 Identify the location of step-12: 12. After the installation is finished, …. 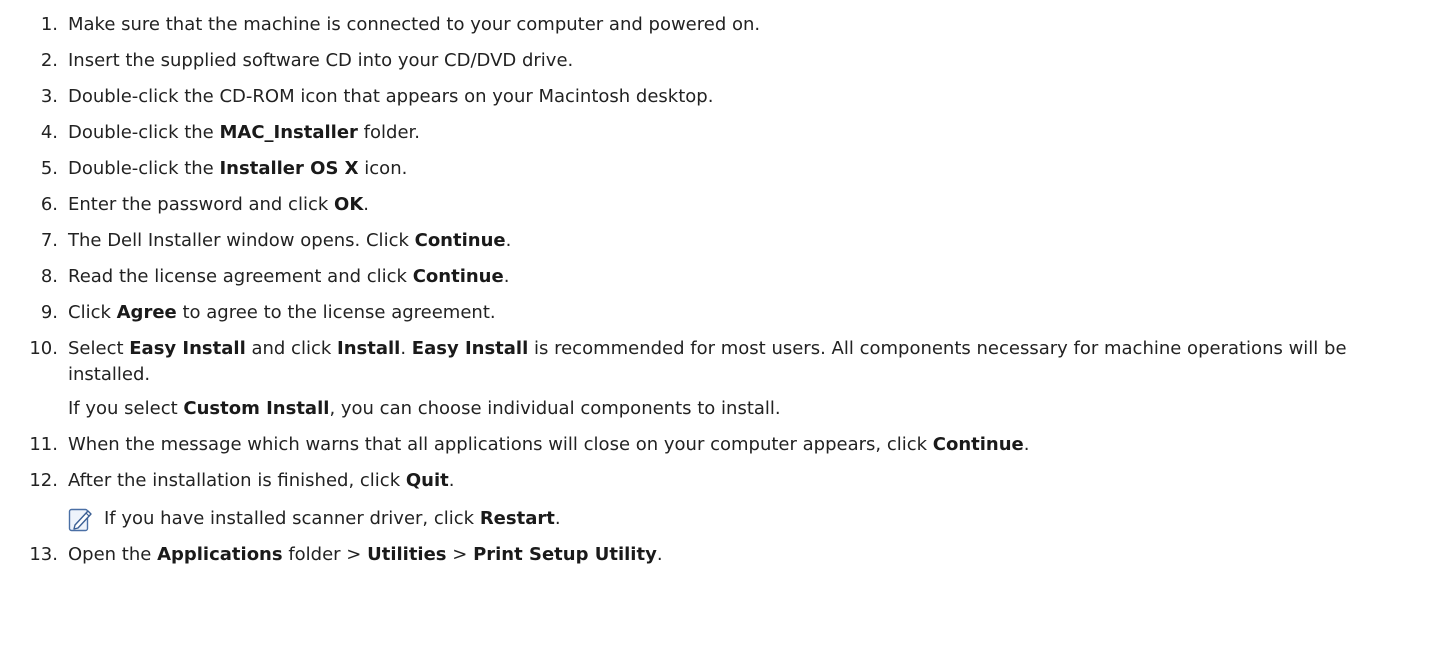
(719, 500).